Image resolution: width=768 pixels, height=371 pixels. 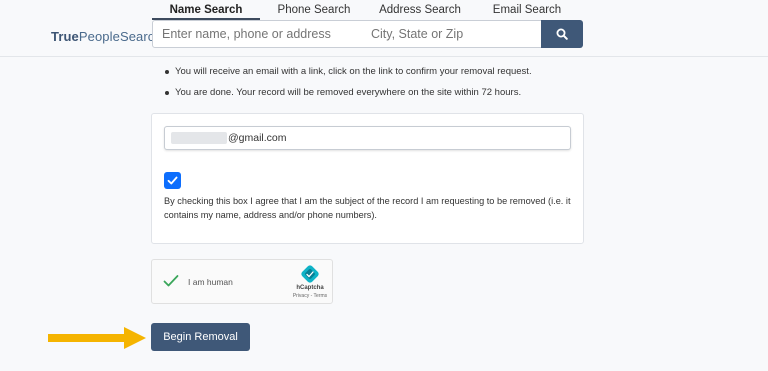 I want to click on email-field: @gmail.com, so click(x=367, y=138).